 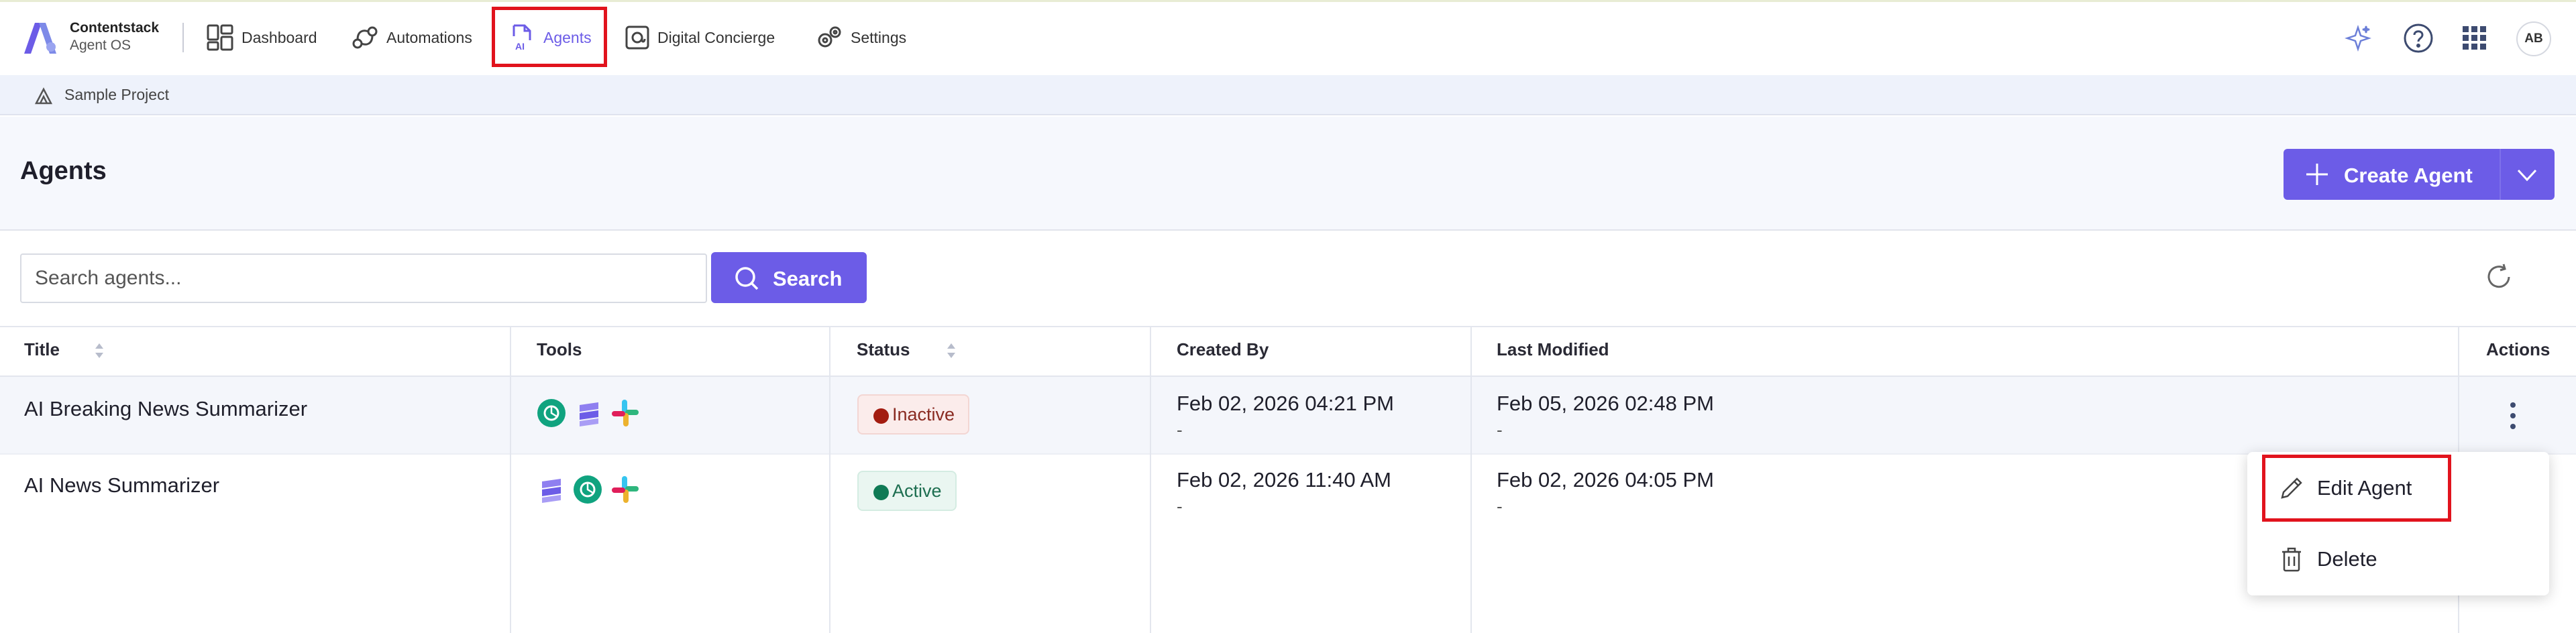 I want to click on brand-logo: Contentstack Agent OS, so click(x=89, y=36).